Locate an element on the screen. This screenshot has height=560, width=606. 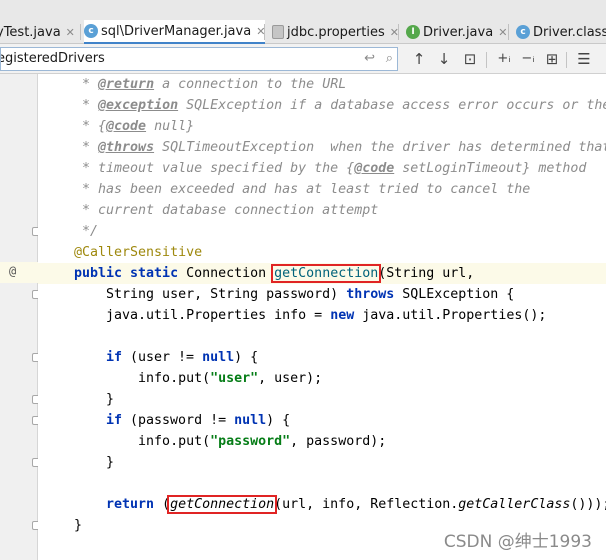
override-marker-icon: @ is located at coordinates (12, 271).